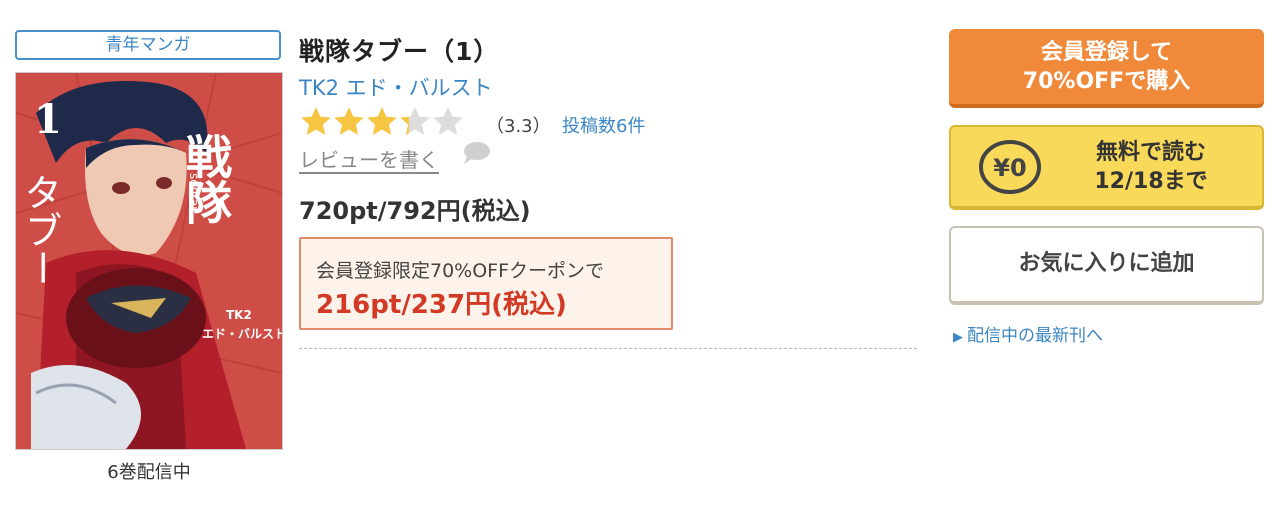  Describe the element at coordinates (48, 119) in the screenshot. I see `cover-volume-number: 1` at that location.